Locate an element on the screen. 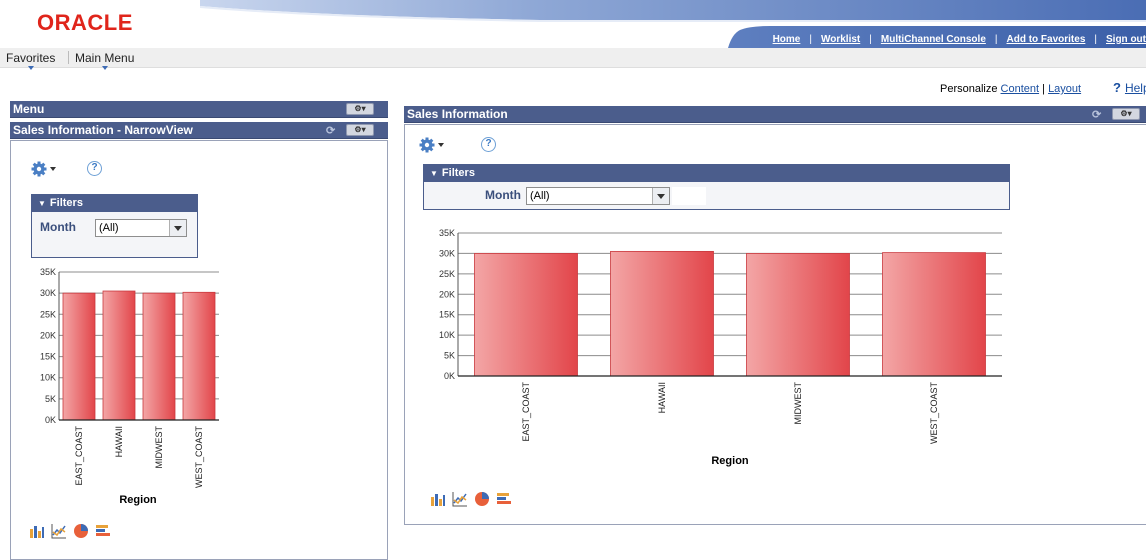 The image size is (1146, 560). oracle-logo: ORACLE is located at coordinates (85, 22).